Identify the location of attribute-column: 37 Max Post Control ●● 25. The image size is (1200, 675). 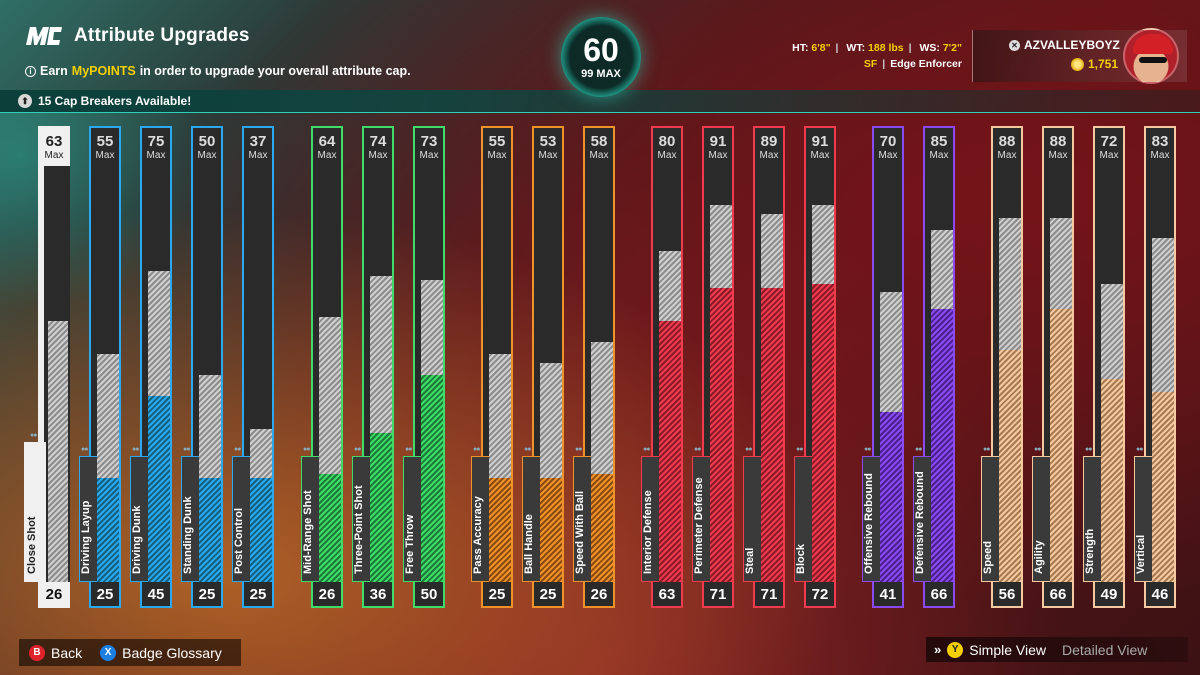
(253, 367).